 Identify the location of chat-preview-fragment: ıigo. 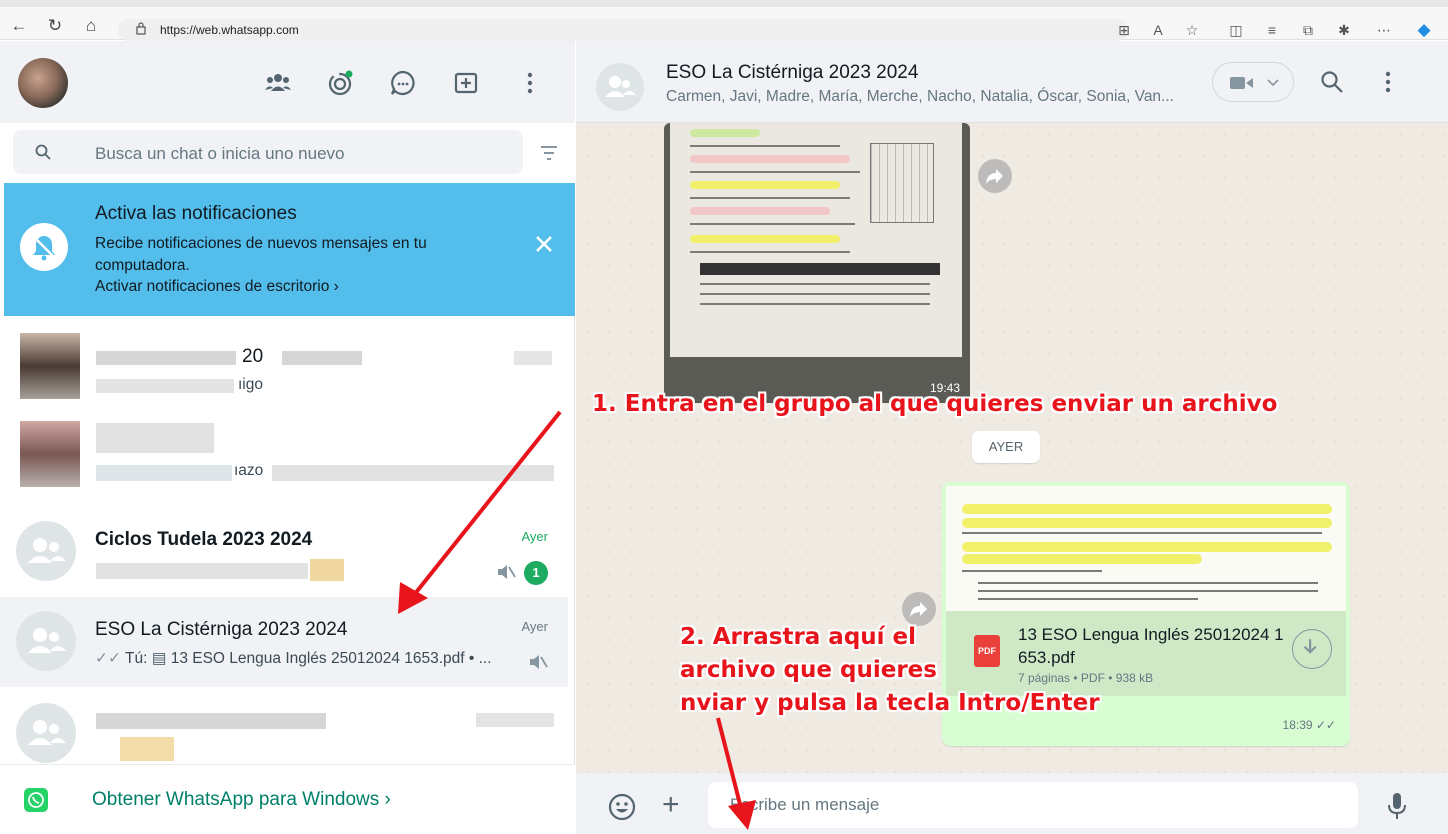
(250, 384).